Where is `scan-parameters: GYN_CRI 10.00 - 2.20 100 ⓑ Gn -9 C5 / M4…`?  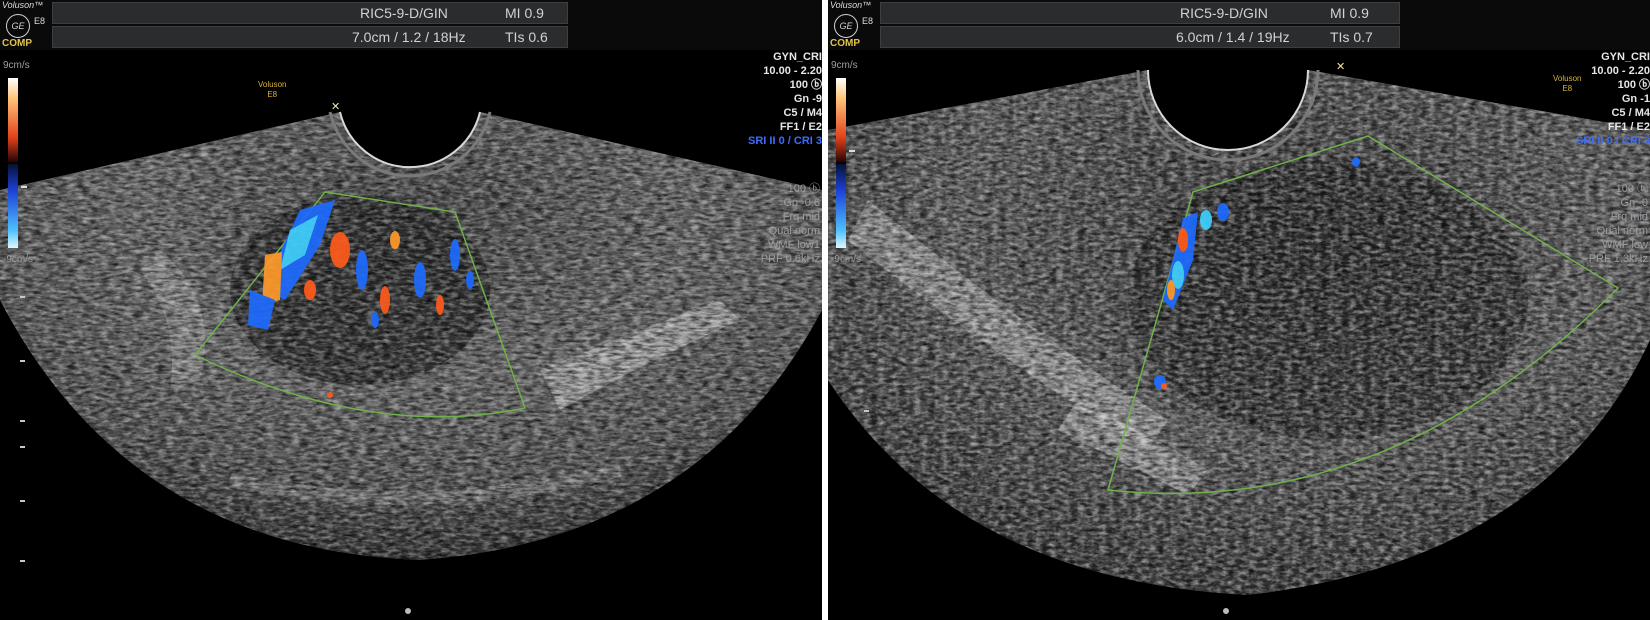 scan-parameters: GYN_CRI 10.00 - 2.20 100 ⓑ Gn -9 C5 / M4… is located at coordinates (785, 99).